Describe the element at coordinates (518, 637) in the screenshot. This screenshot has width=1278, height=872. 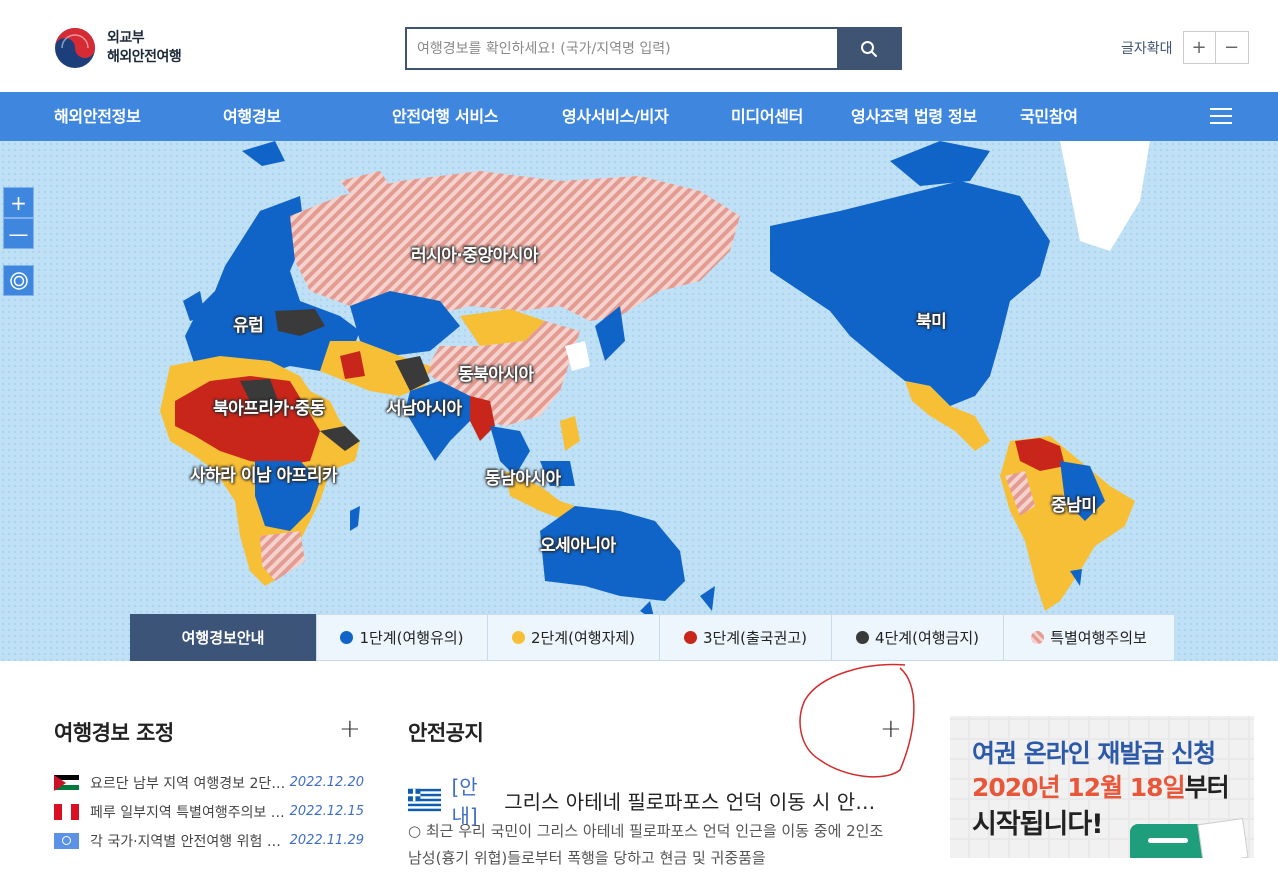
I see `level2-dot-icon` at that location.